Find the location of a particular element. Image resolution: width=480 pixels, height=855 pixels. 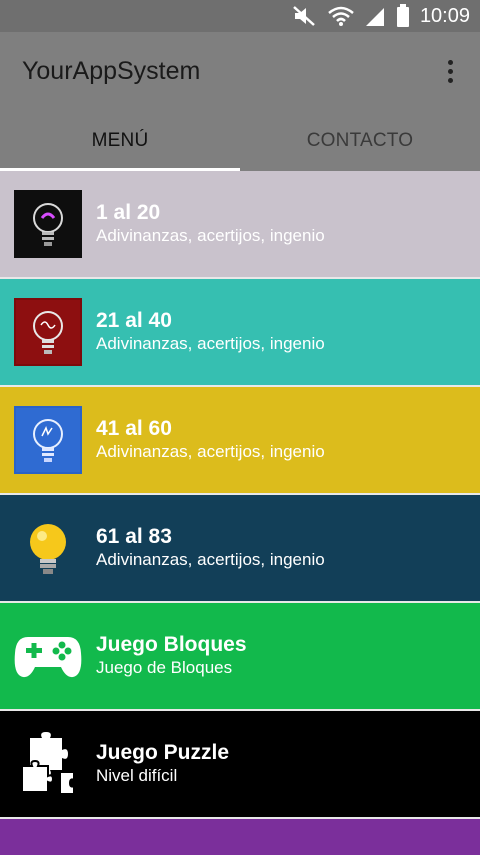

tab-bar: MENÚ CONTACTO is located at coordinates (240, 140).